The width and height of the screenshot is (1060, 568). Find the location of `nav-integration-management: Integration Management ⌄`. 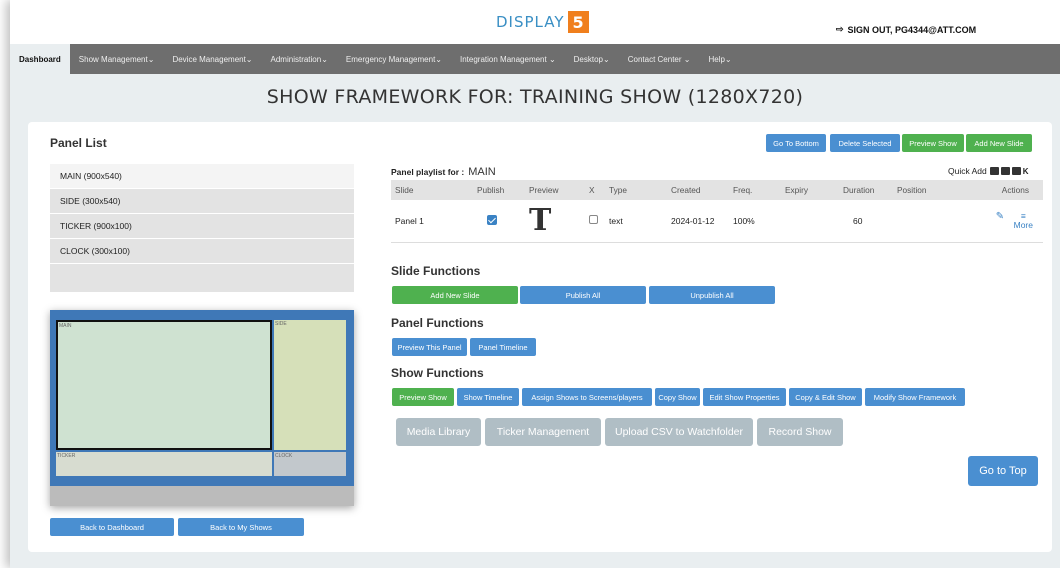

nav-integration-management: Integration Management ⌄ is located at coordinates (508, 59).